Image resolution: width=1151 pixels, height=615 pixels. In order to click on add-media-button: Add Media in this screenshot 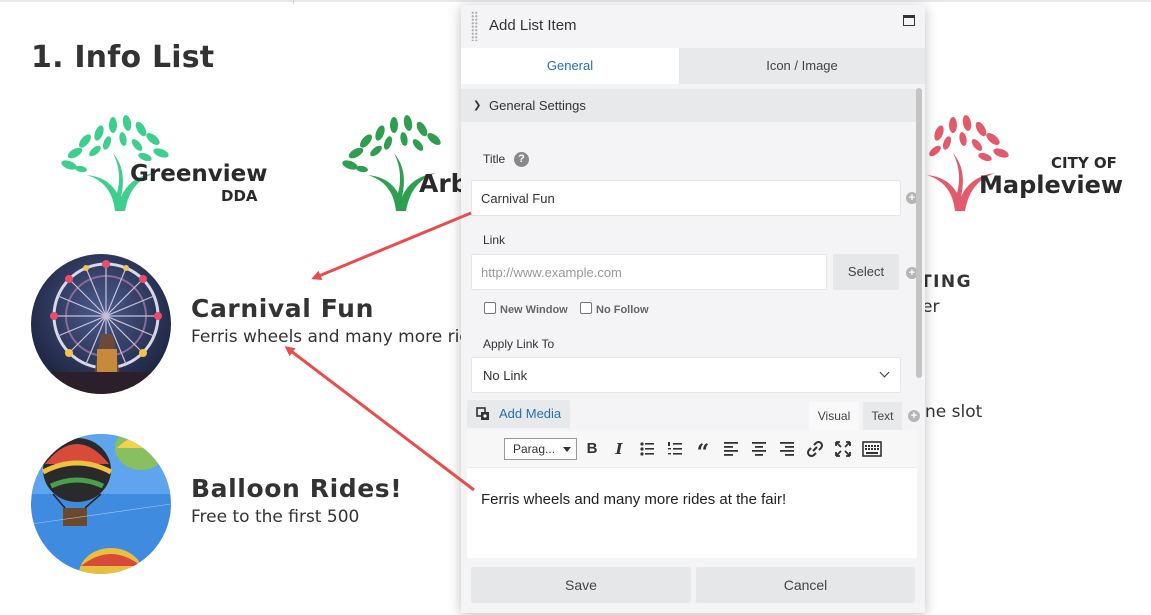, I will do `click(518, 414)`.